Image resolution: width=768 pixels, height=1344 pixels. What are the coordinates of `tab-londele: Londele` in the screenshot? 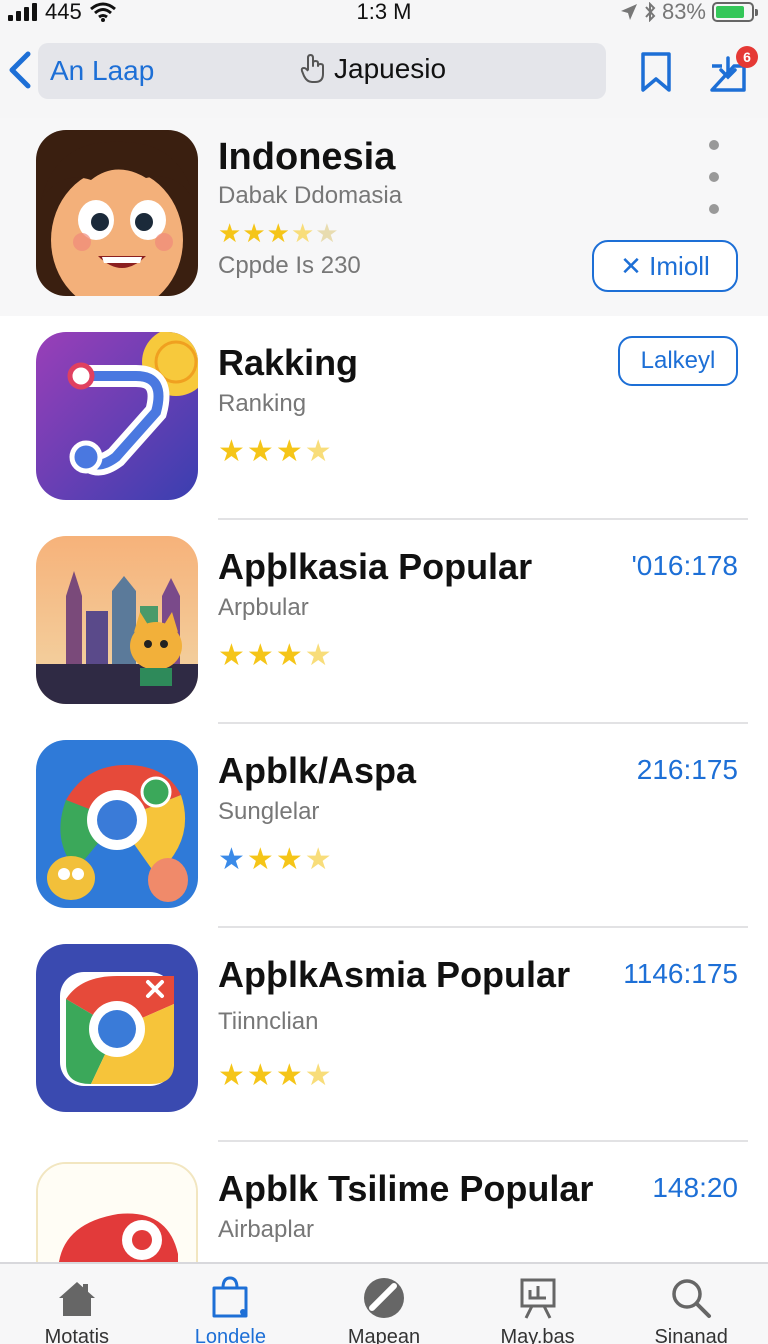 It's located at (230, 1304).